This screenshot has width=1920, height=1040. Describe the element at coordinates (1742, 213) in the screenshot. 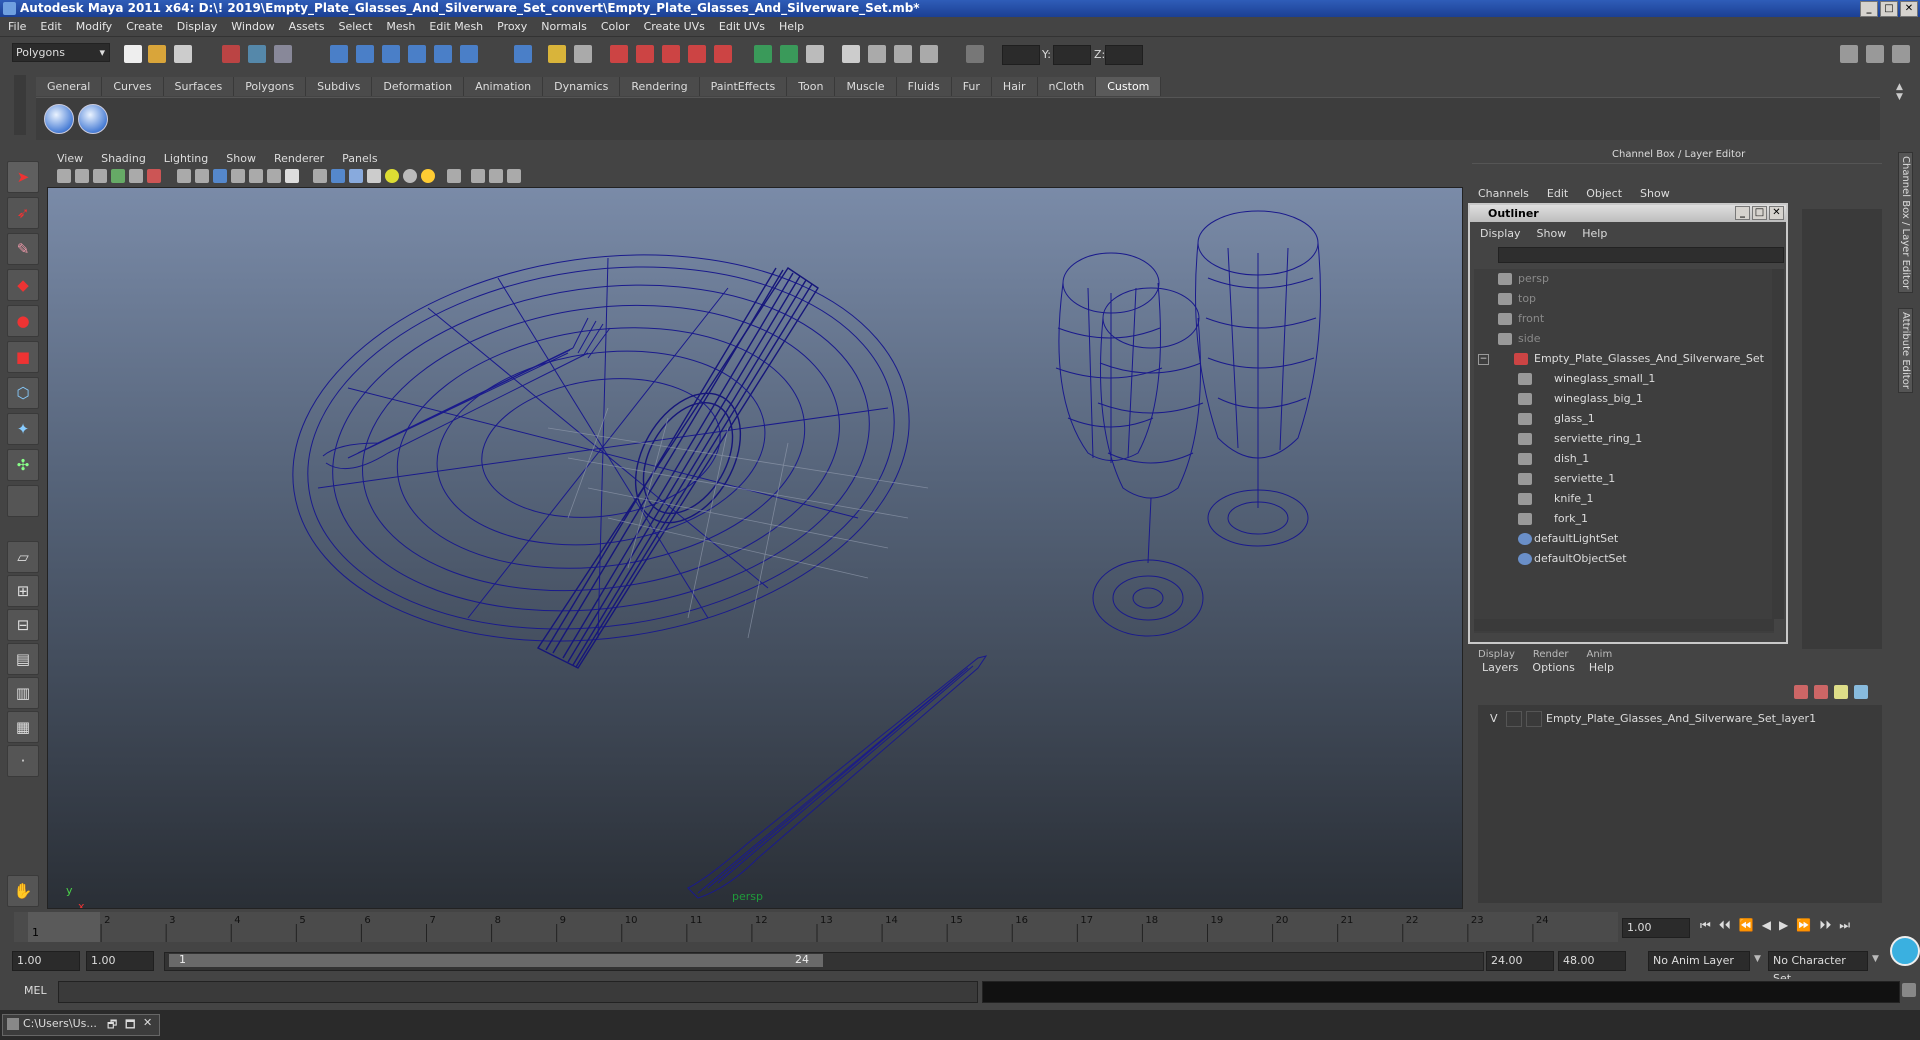

I see `outliner-minimize-button: _` at that location.